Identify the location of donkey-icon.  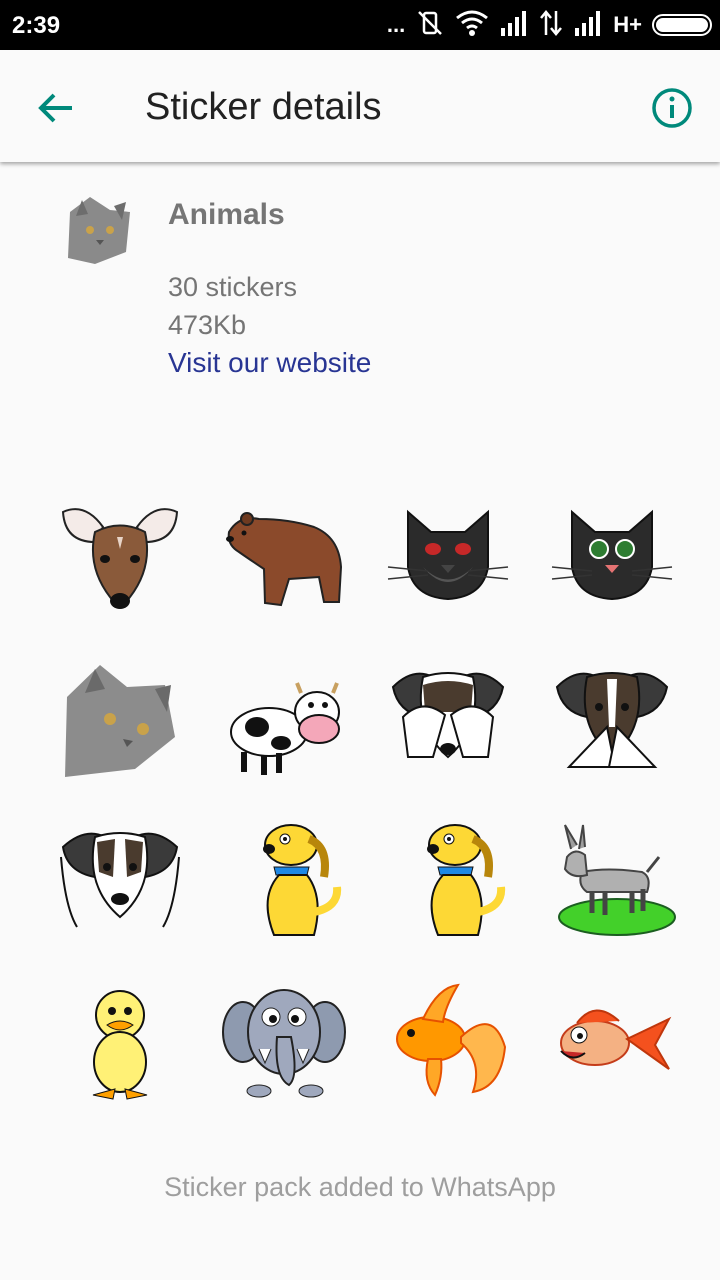
(617, 880).